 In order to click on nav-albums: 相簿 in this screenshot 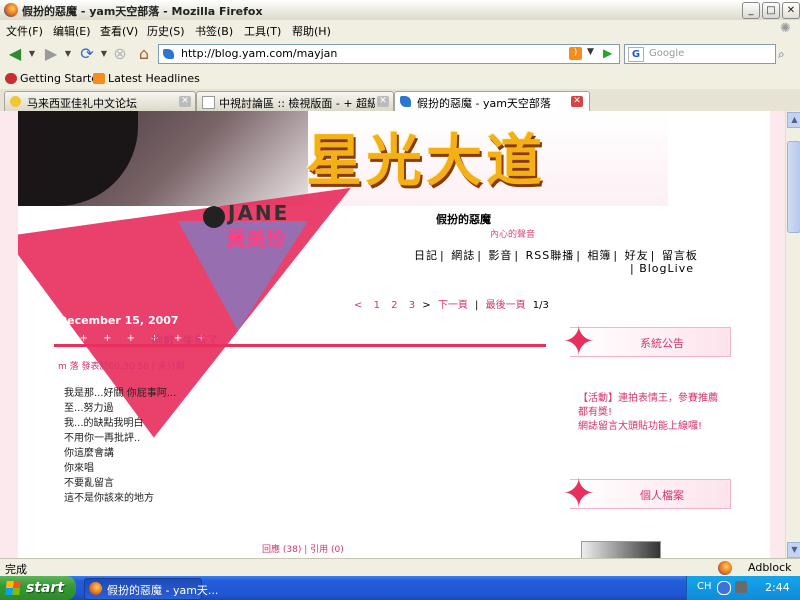, I will do `click(599, 255)`.